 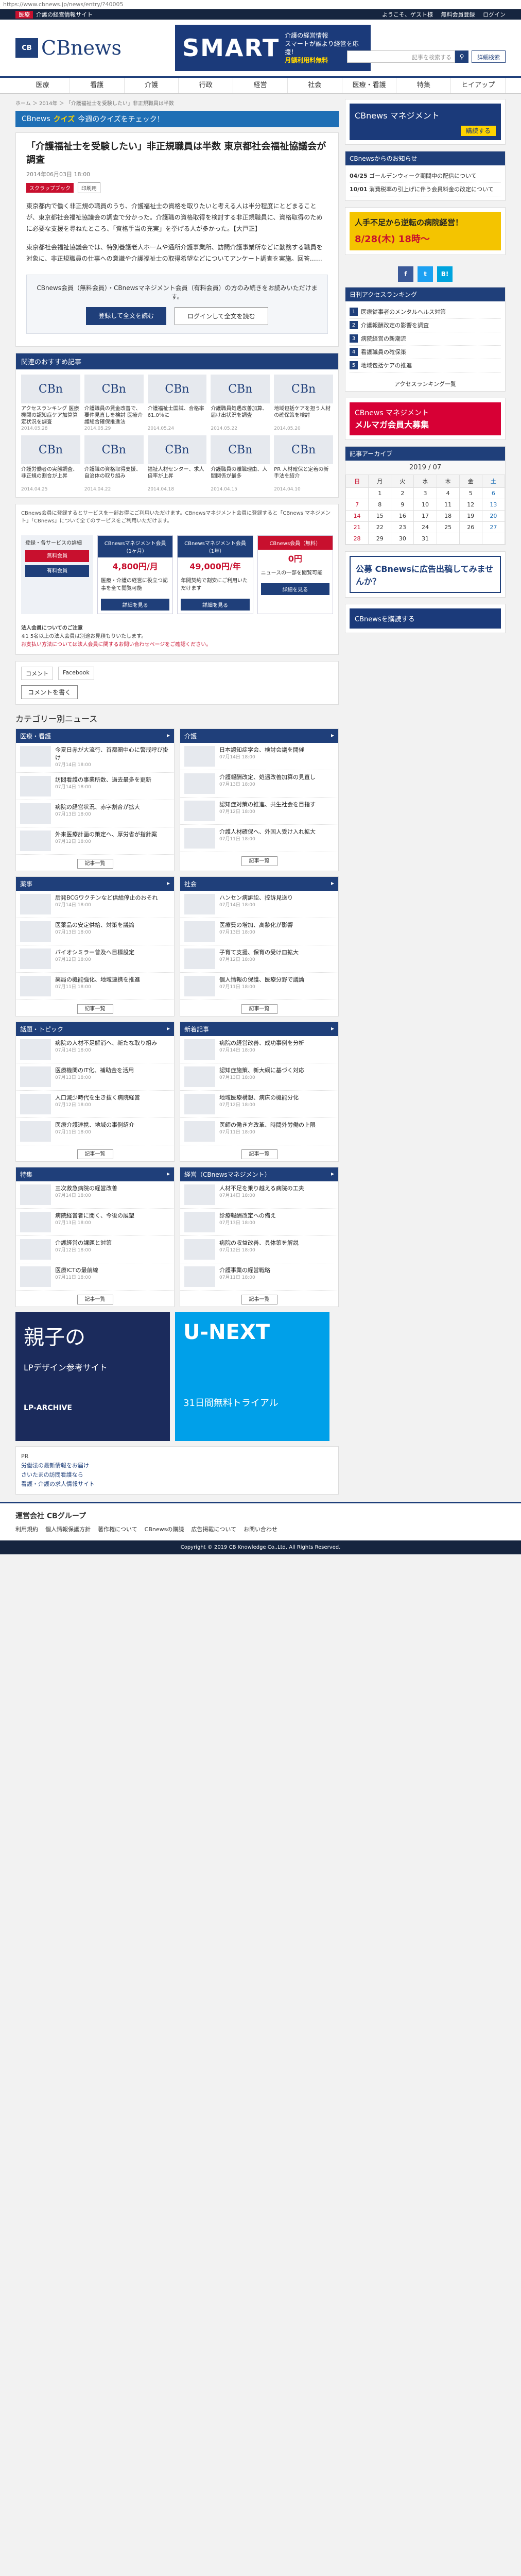 What do you see at coordinates (448, 493) in the screenshot?
I see `calendar-day: 4` at bounding box center [448, 493].